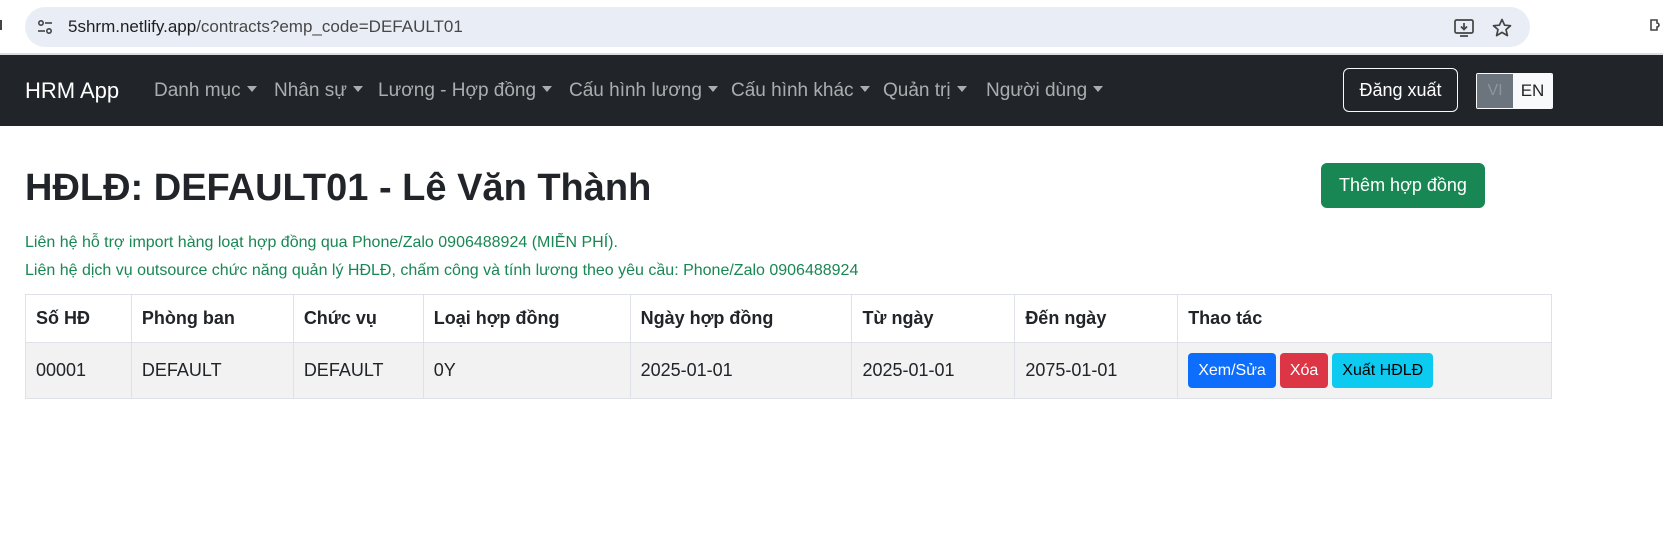 This screenshot has width=1663, height=545. What do you see at coordinates (45, 27) in the screenshot?
I see `site-settings-icon` at bounding box center [45, 27].